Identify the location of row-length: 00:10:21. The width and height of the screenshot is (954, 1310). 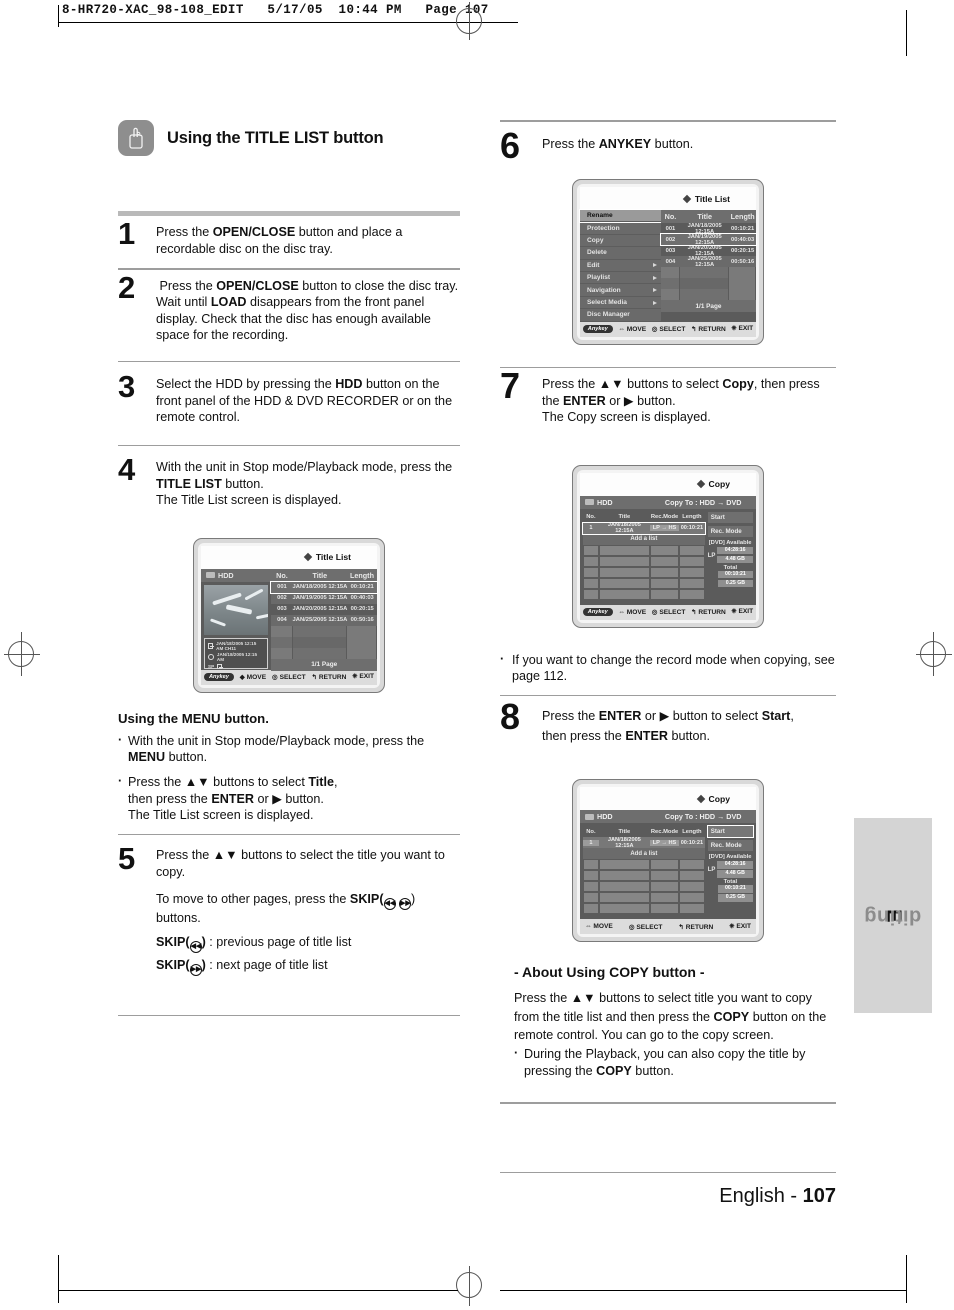
(692, 528).